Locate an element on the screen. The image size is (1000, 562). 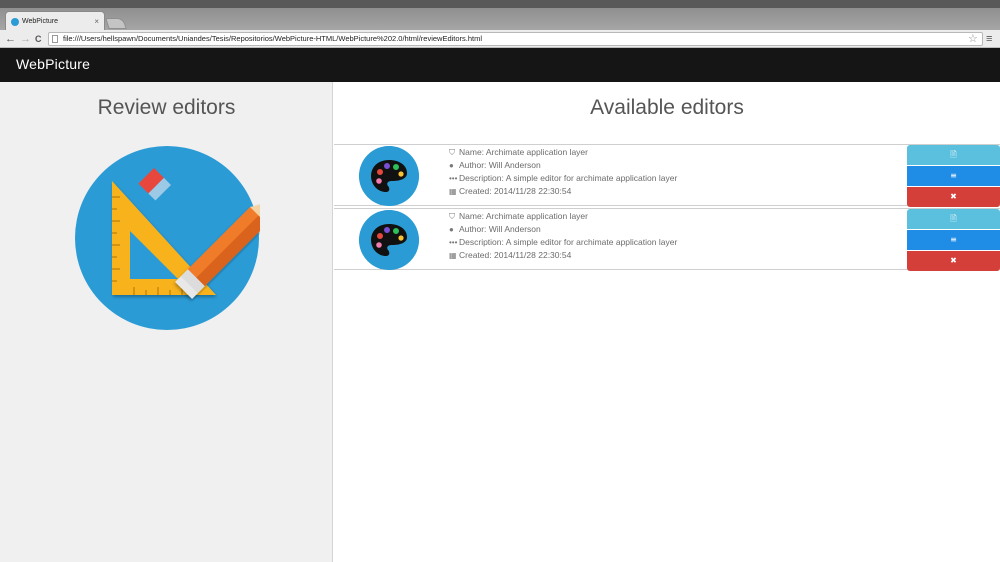
available-editors-title: Available editors is located at coordinates (667, 107).